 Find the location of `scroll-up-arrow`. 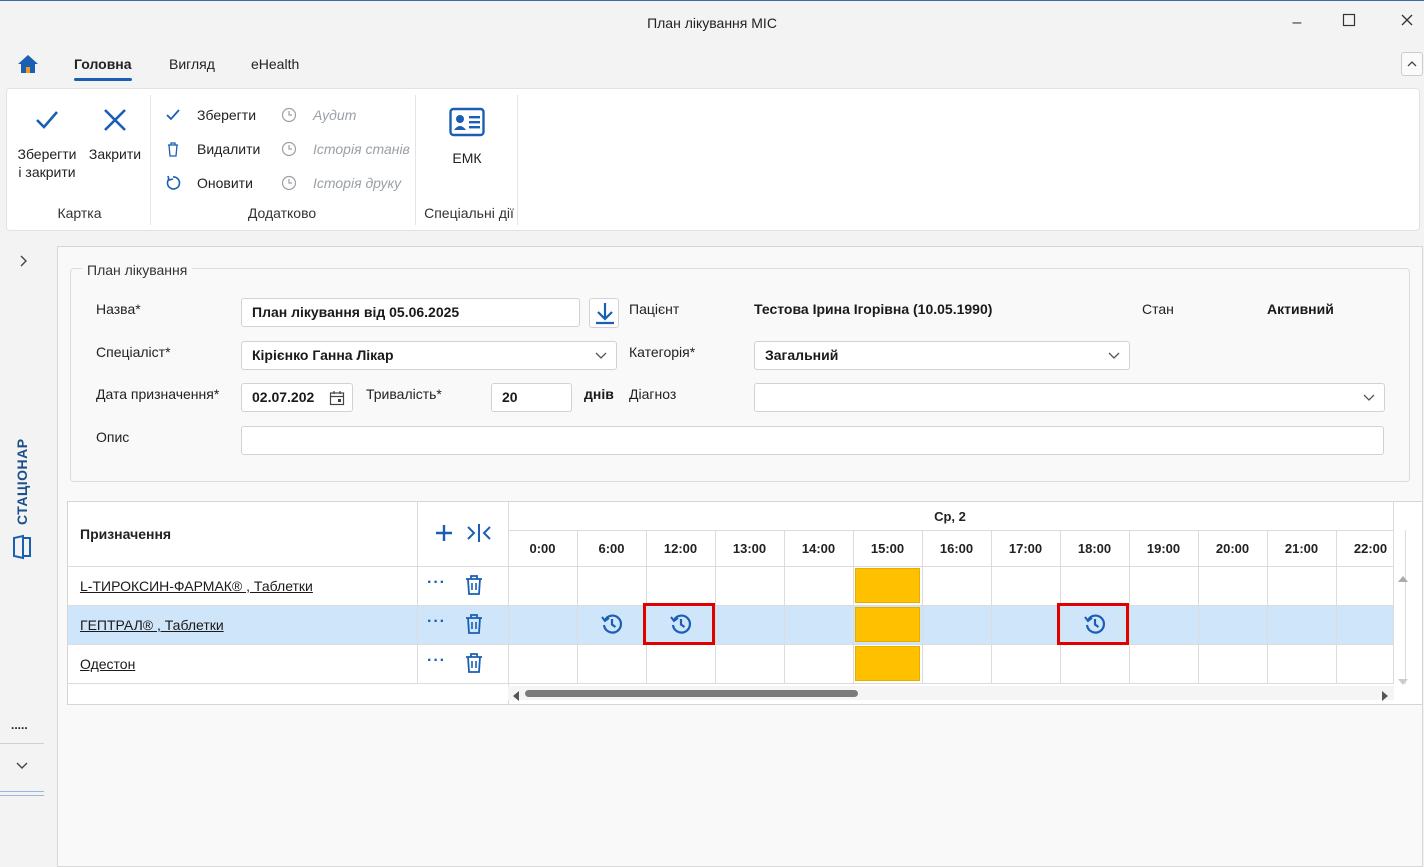

scroll-up-arrow is located at coordinates (1403, 576).